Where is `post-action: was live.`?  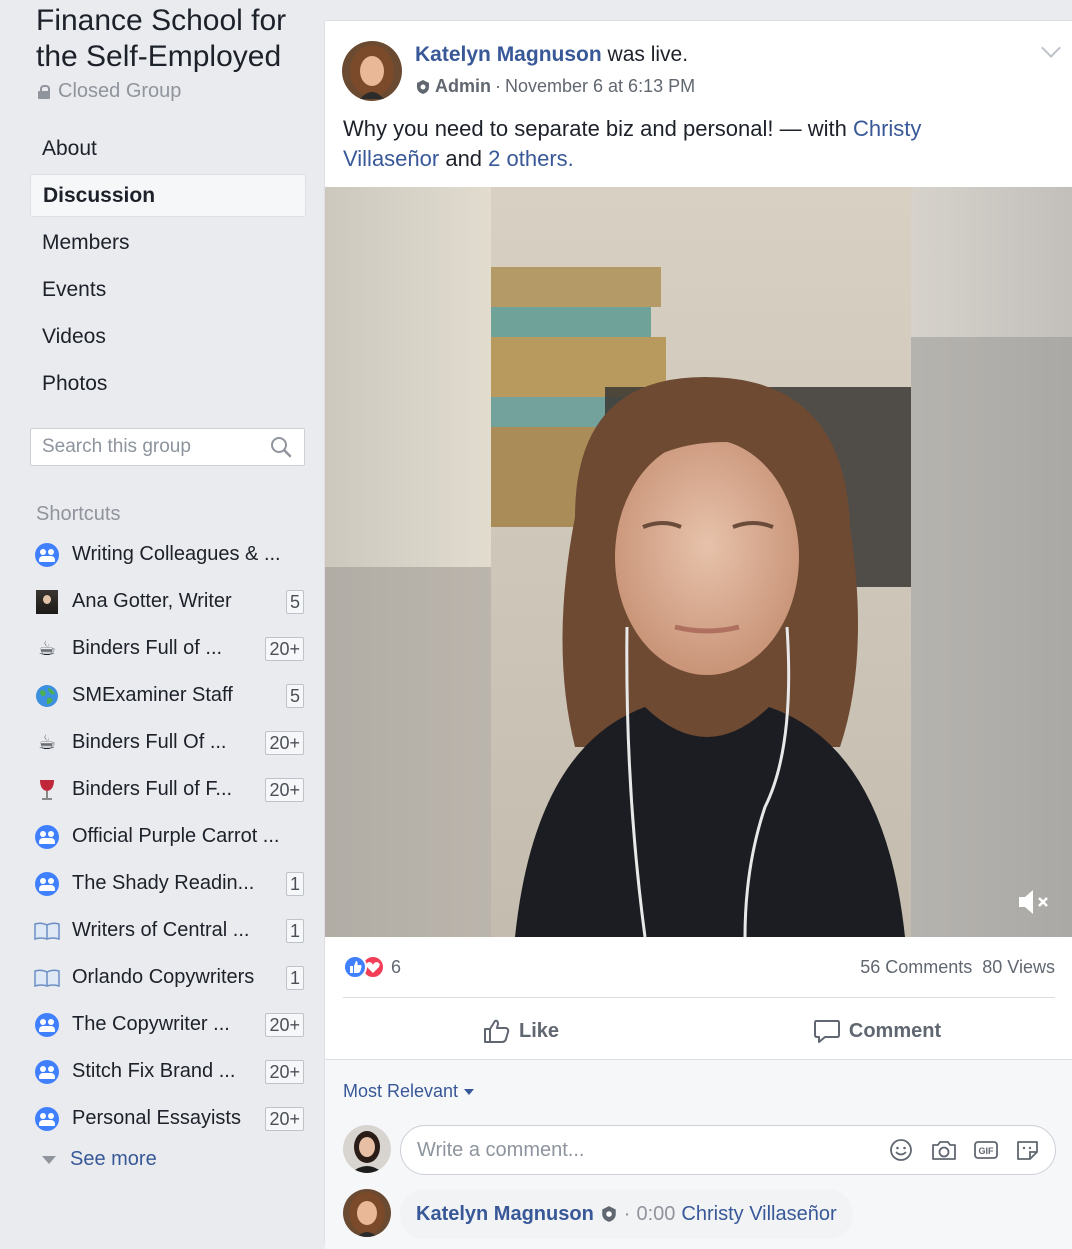
post-action: was live. is located at coordinates (648, 54).